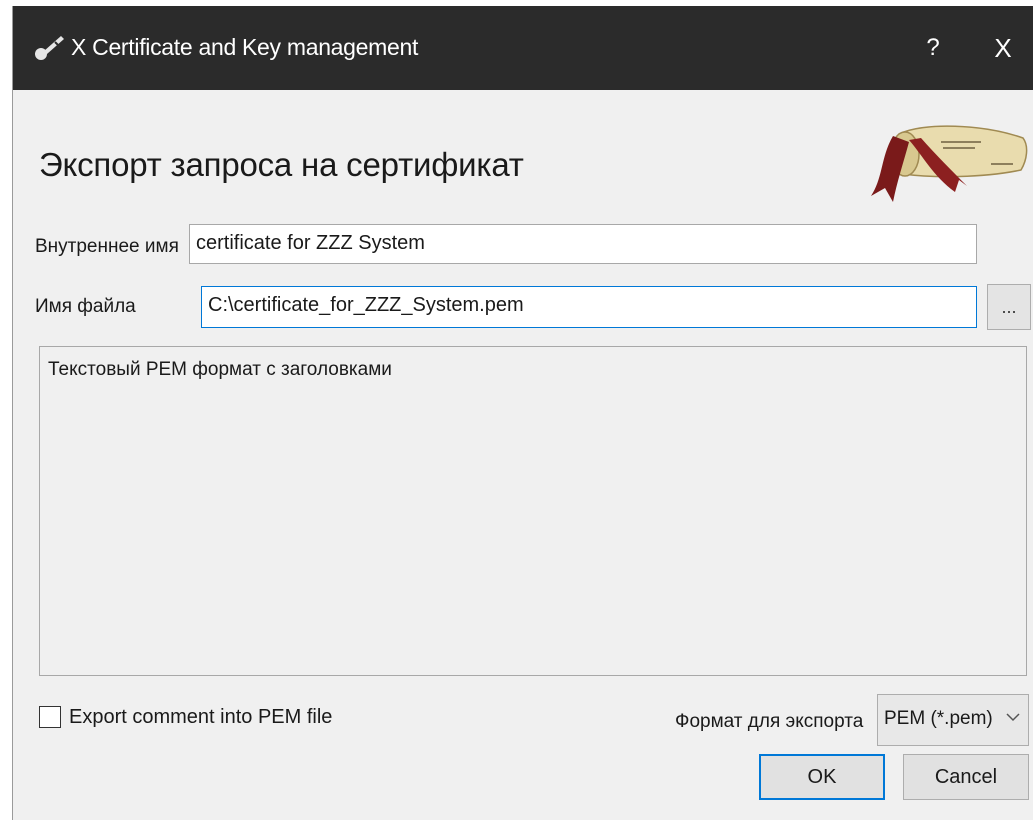 The width and height of the screenshot is (1033, 820). Describe the element at coordinates (948, 161) in the screenshot. I see `scroll-icon` at that location.